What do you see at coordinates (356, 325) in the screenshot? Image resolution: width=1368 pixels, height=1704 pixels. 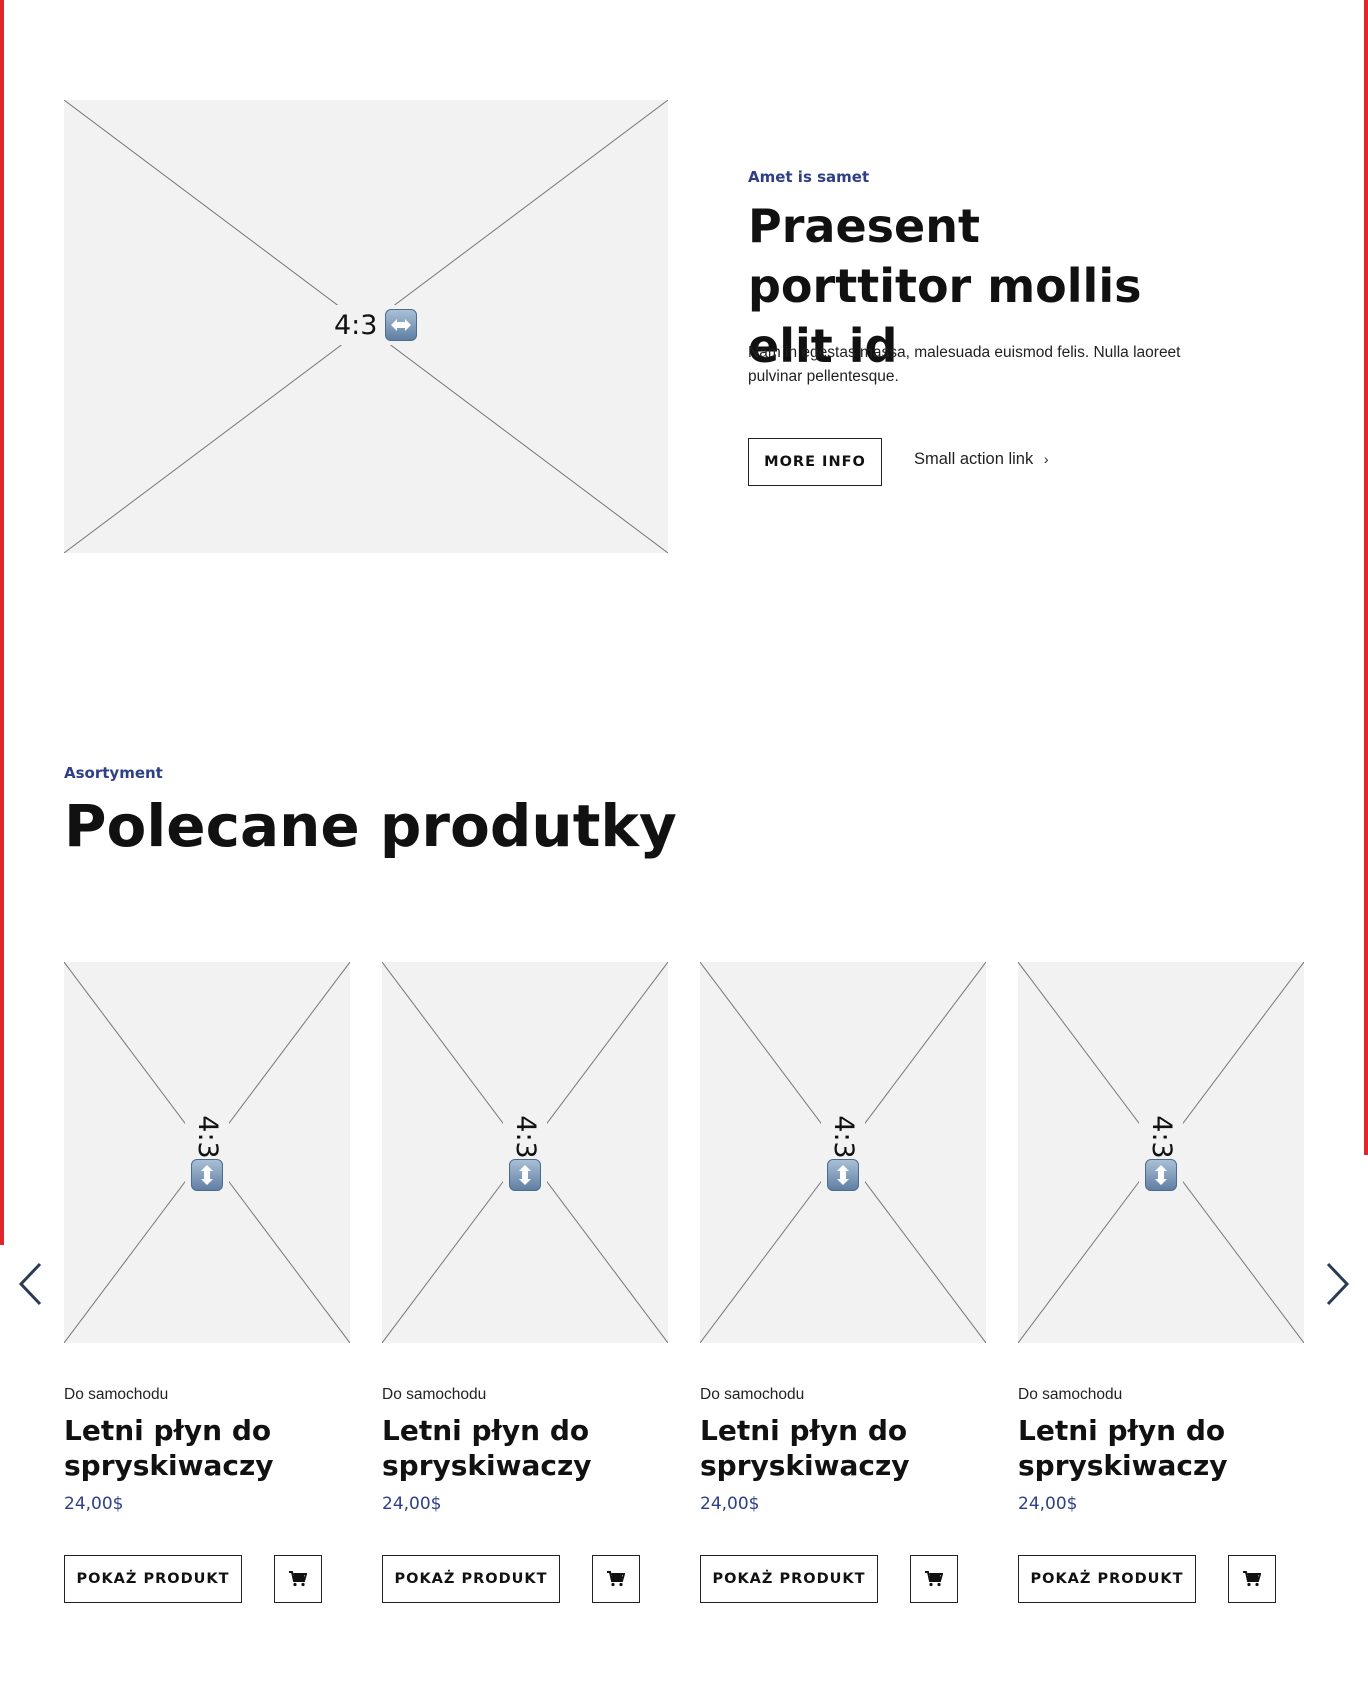 I see `hero-image-ratio-label: 4:3` at bounding box center [356, 325].